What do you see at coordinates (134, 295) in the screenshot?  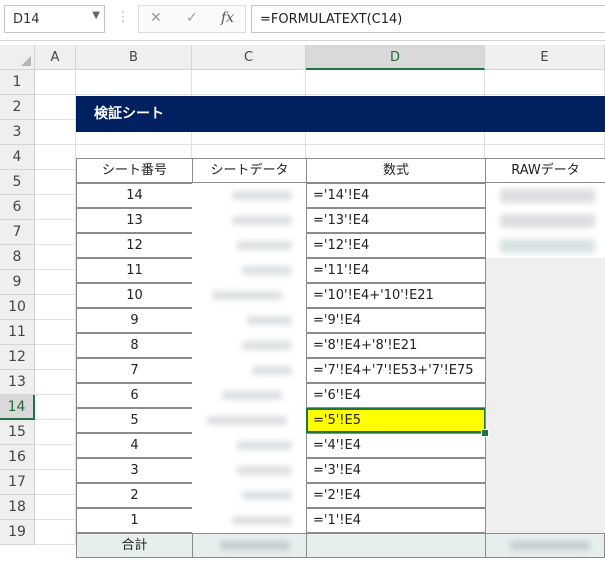 I see `sheet-number-cell: 10` at bounding box center [134, 295].